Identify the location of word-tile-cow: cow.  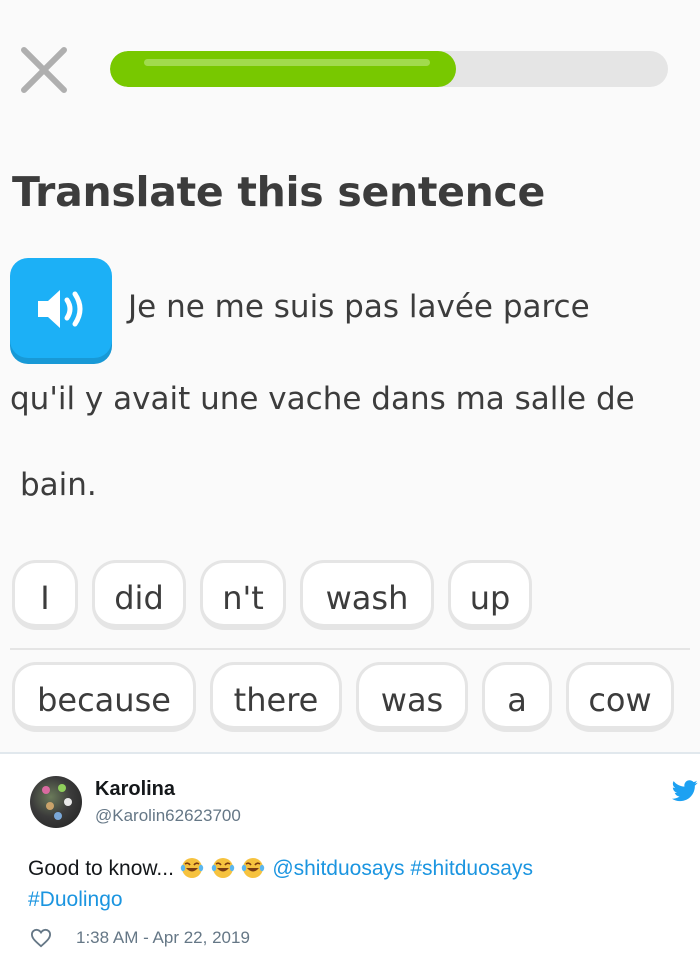
(620, 697).